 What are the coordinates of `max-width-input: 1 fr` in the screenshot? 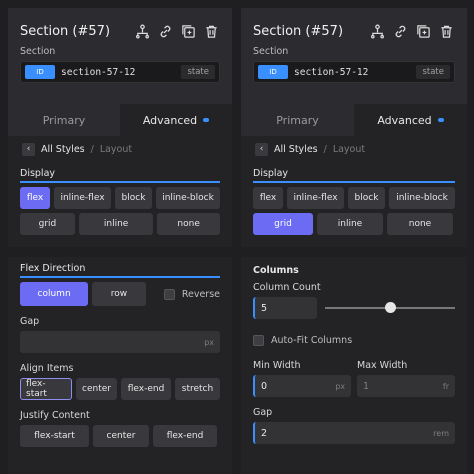 It's located at (406, 386).